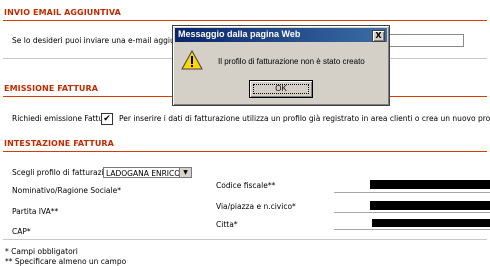 The image size is (490, 266). I want to click on footnote-required: * Campi obbligatori, so click(41, 251).